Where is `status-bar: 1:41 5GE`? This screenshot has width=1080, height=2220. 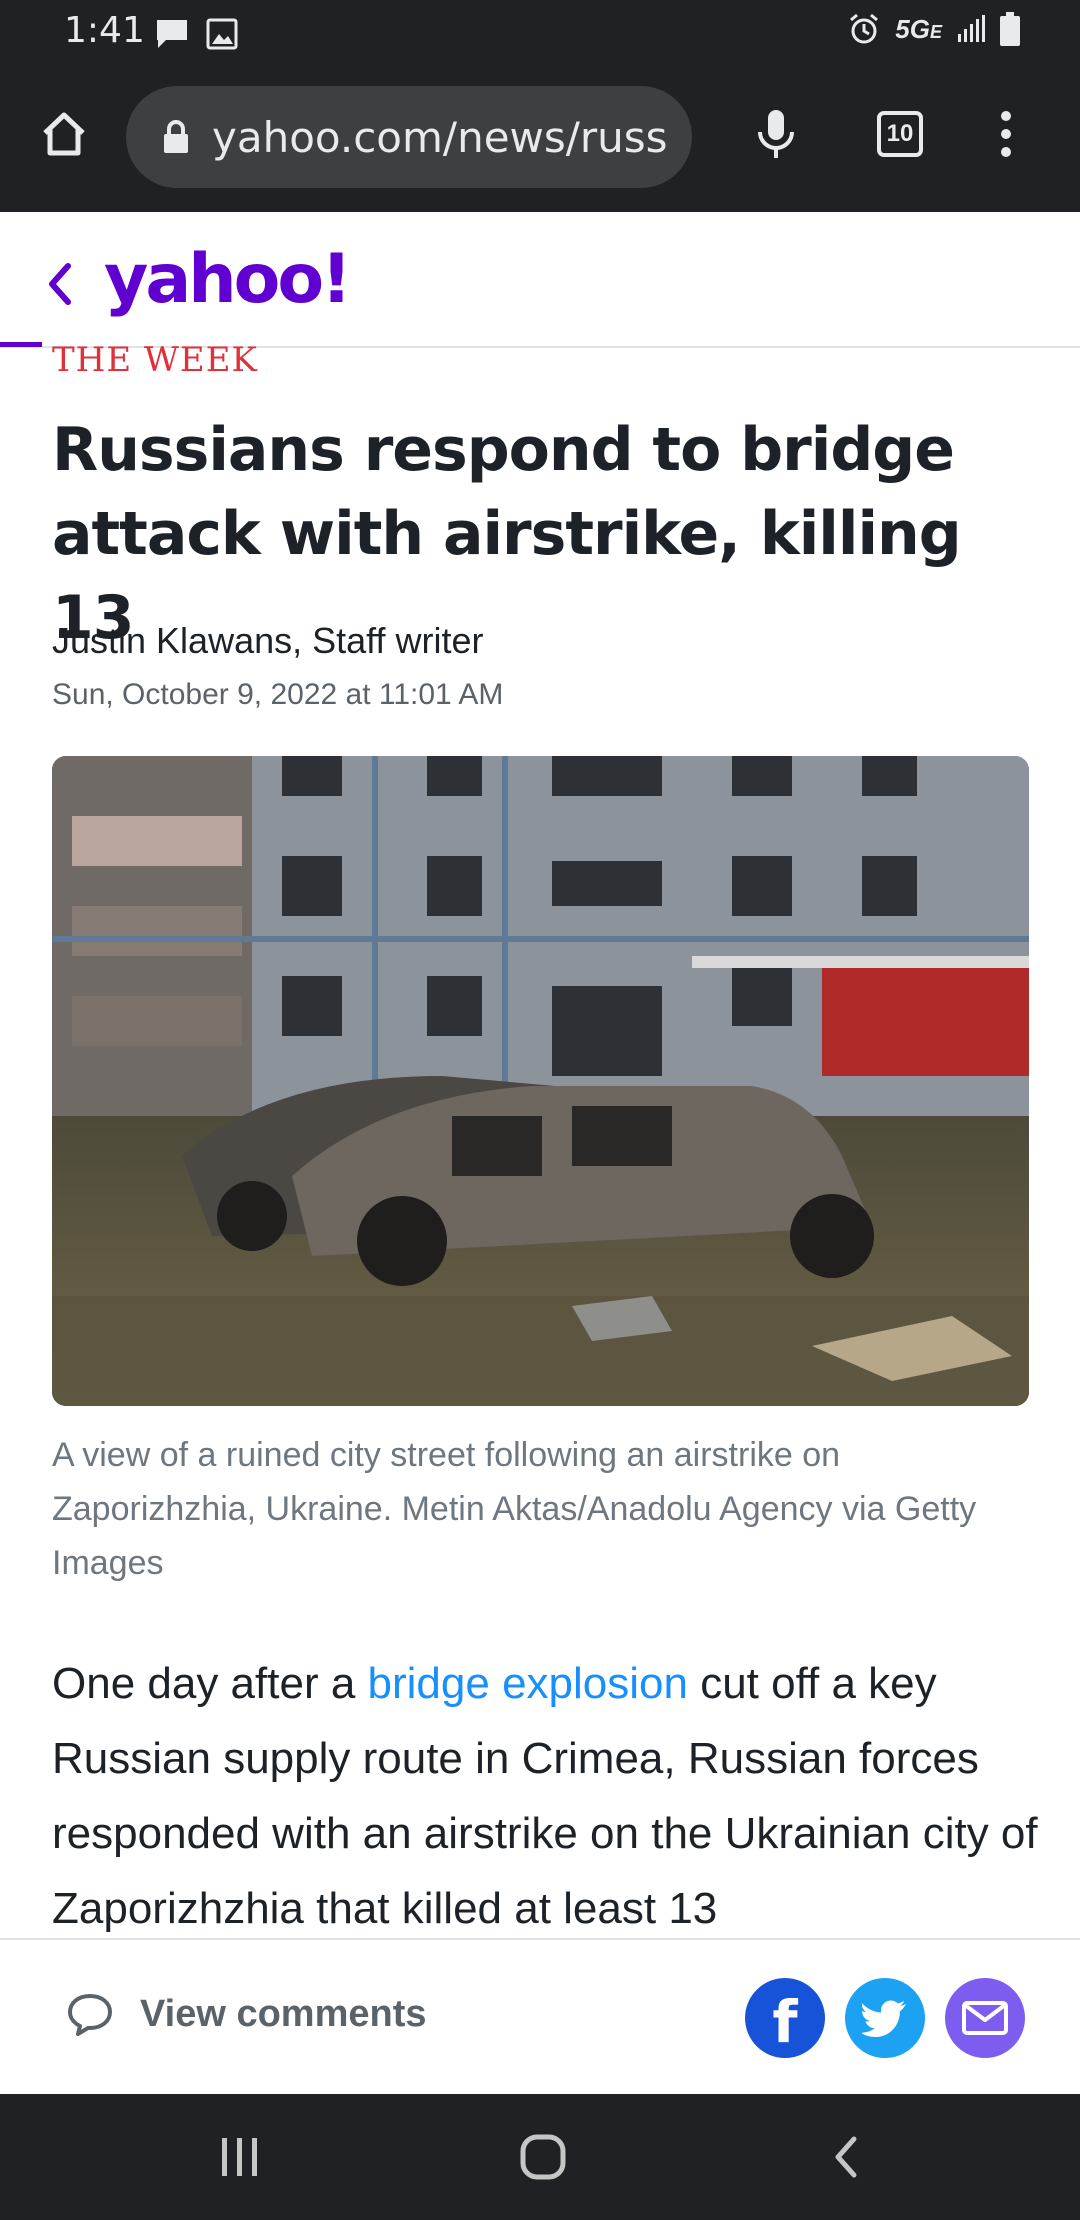
status-bar: 1:41 5GE is located at coordinates (540, 32).